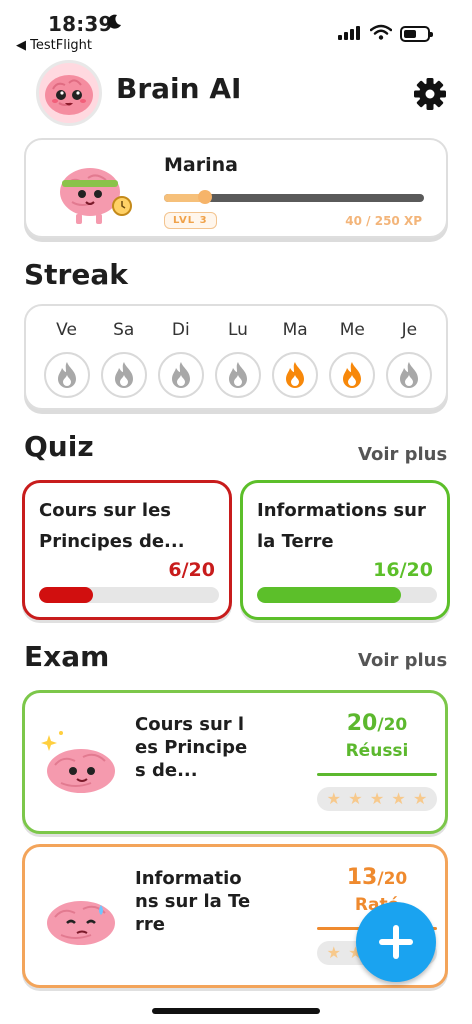  I want to click on exam-score-value: 13, so click(362, 877).